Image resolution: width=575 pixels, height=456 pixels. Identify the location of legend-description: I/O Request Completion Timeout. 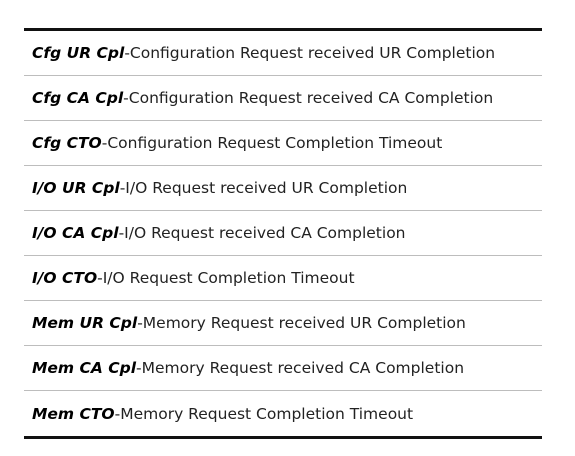
(228, 278).